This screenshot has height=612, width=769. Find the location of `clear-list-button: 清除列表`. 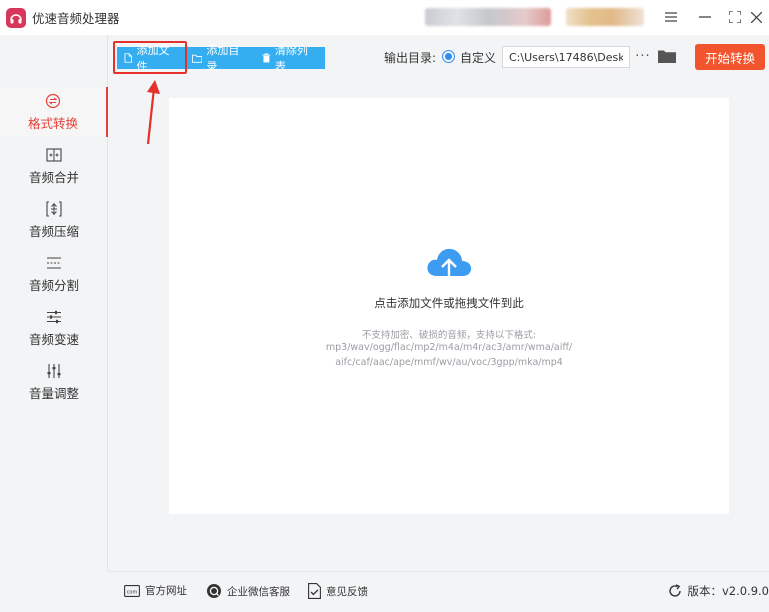

clear-list-button: 清除列表 is located at coordinates (290, 58).